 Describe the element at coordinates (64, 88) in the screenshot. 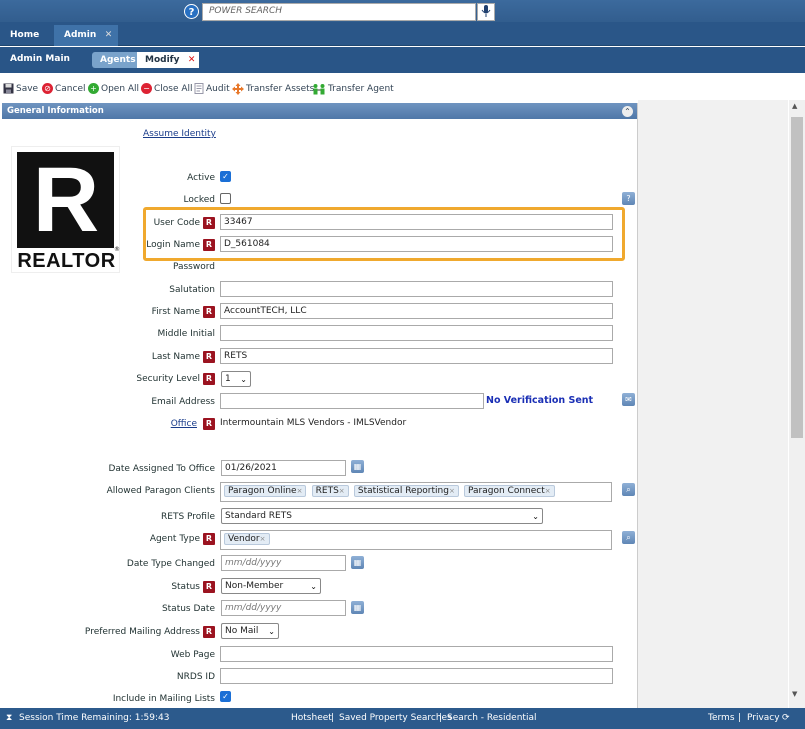

I see `cancel-button: ⊘ Cancel` at that location.